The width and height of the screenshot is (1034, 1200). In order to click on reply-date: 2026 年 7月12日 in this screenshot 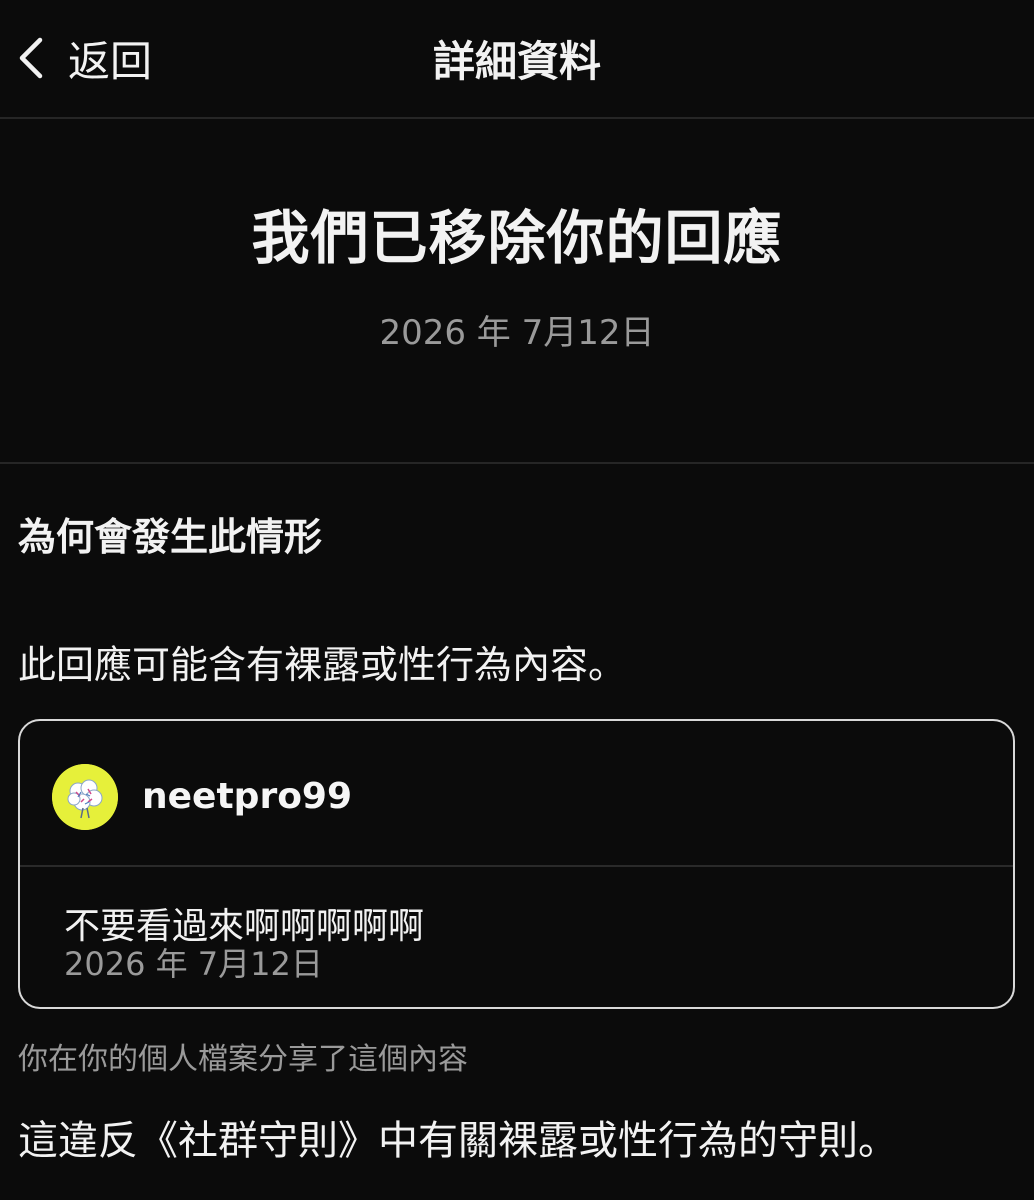, I will do `click(193, 964)`.